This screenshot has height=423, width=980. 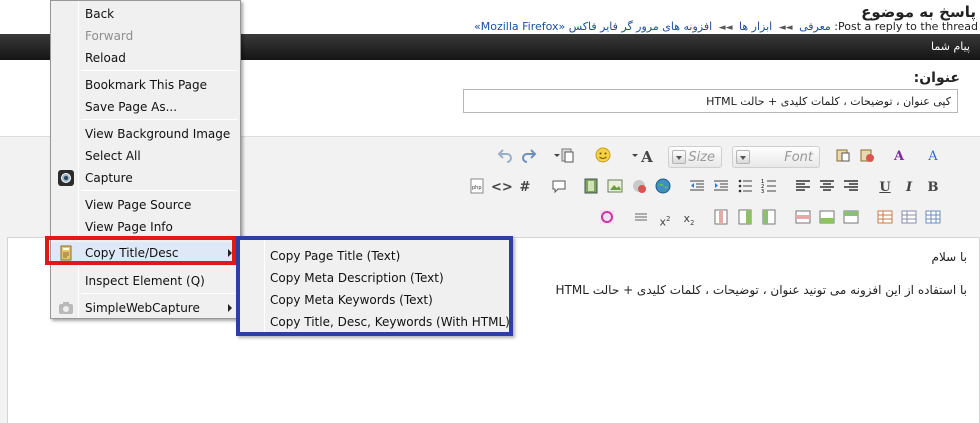 What do you see at coordinates (501, 188) in the screenshot?
I see `html-code-icon: <>` at bounding box center [501, 188].